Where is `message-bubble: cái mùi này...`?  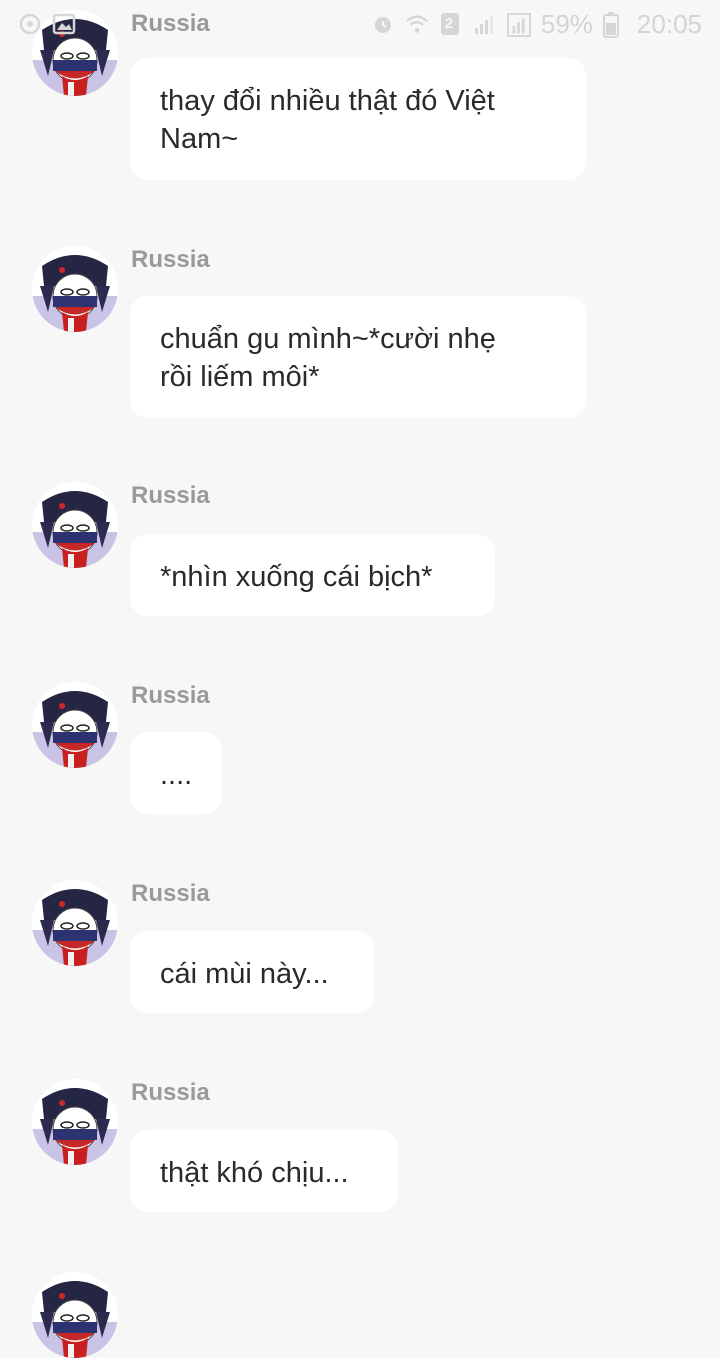
message-bubble: cái mùi này... is located at coordinates (252, 972).